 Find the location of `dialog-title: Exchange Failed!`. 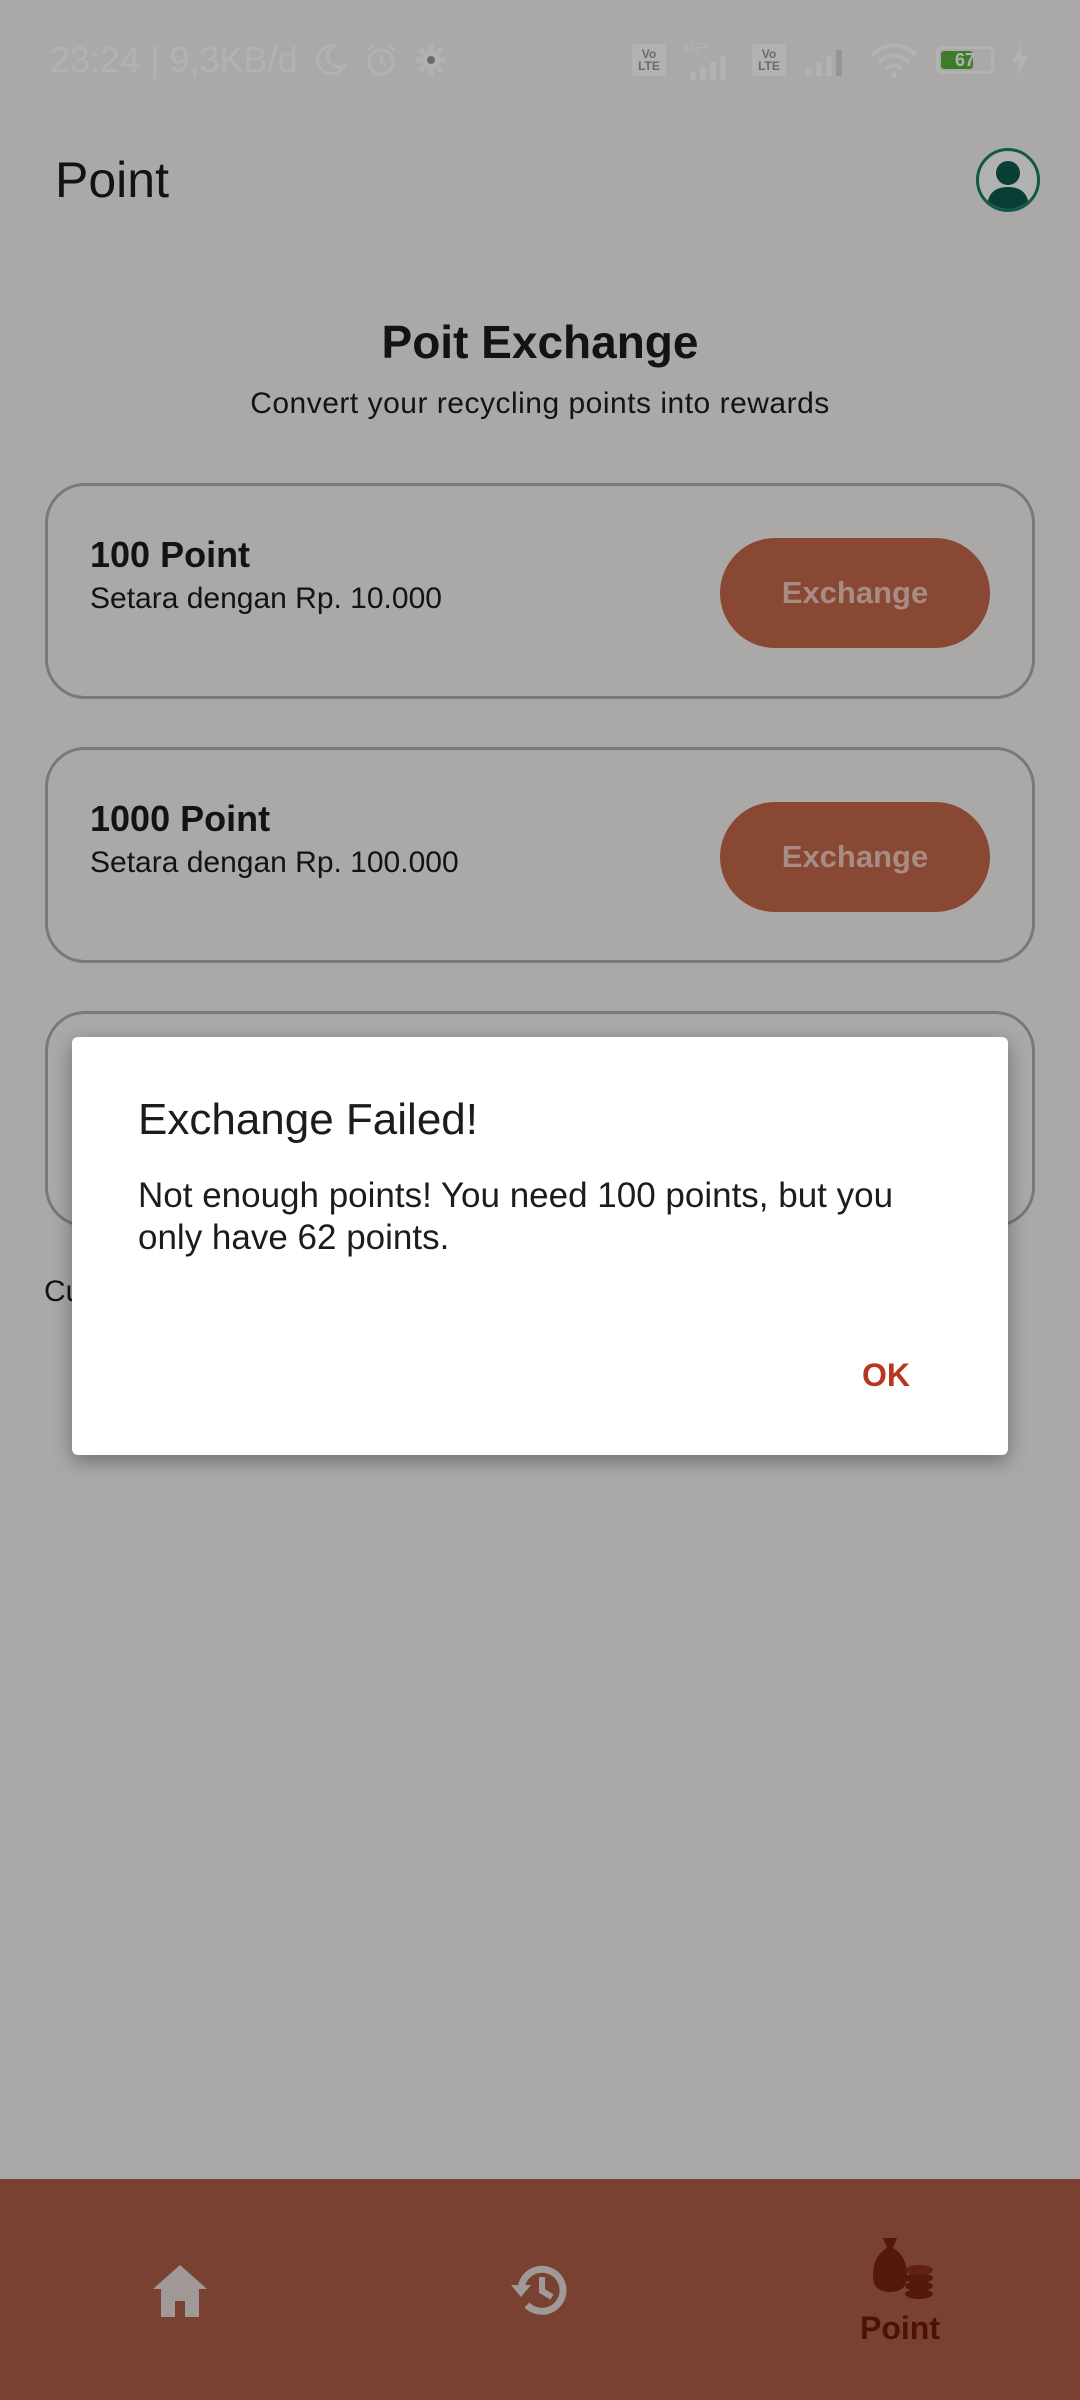

dialog-title: Exchange Failed! is located at coordinates (308, 1119).